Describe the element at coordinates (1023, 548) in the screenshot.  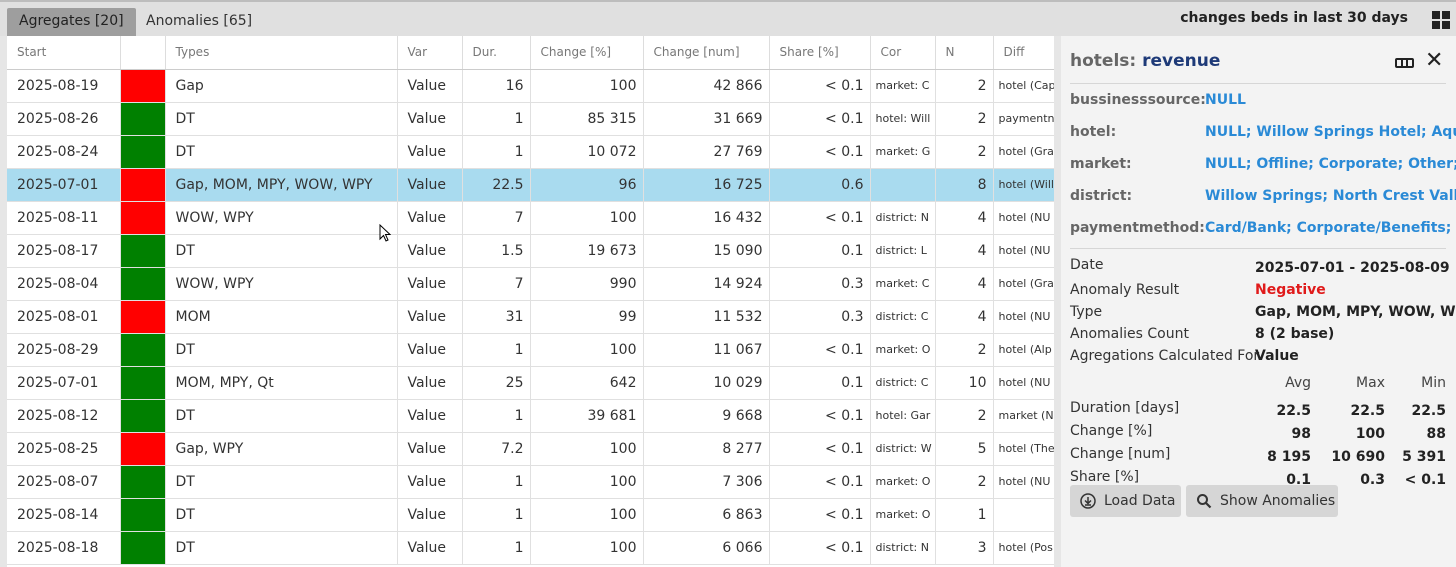
I see `cell-diff: hotel (Pos` at that location.